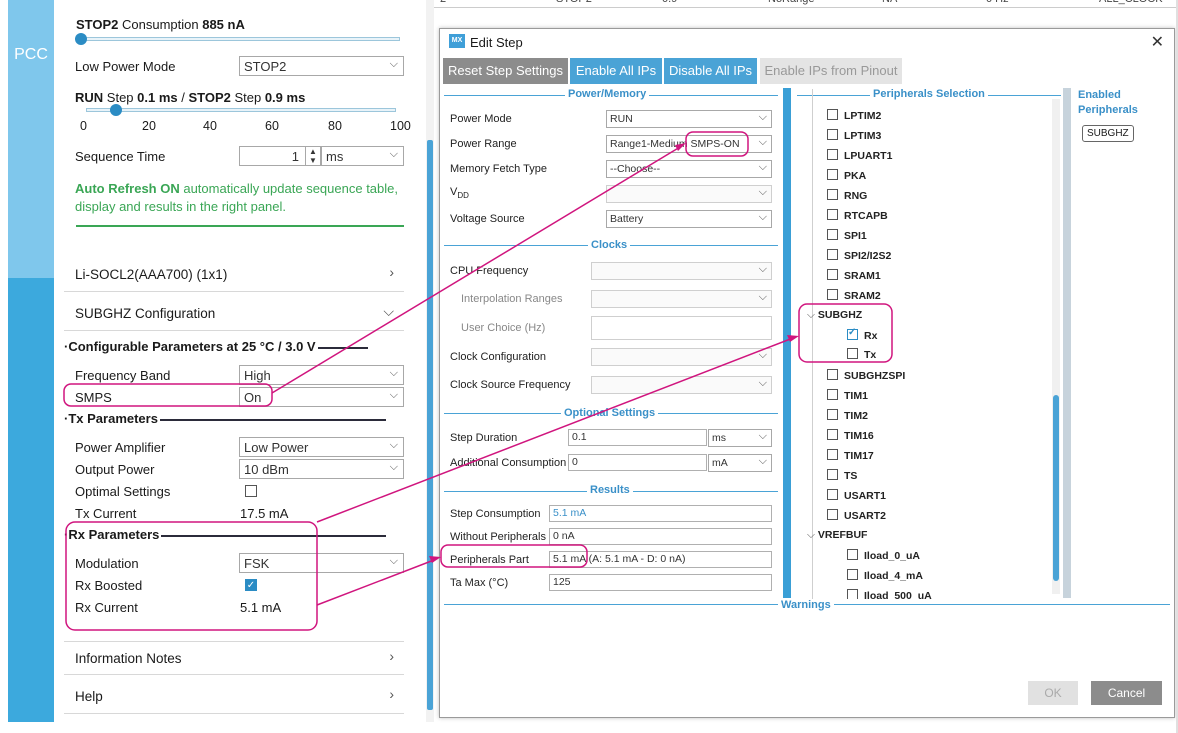 Image resolution: width=1178 pixels, height=733 pixels. What do you see at coordinates (321, 375) in the screenshot?
I see `frequency-band-select: High ⌵` at bounding box center [321, 375].